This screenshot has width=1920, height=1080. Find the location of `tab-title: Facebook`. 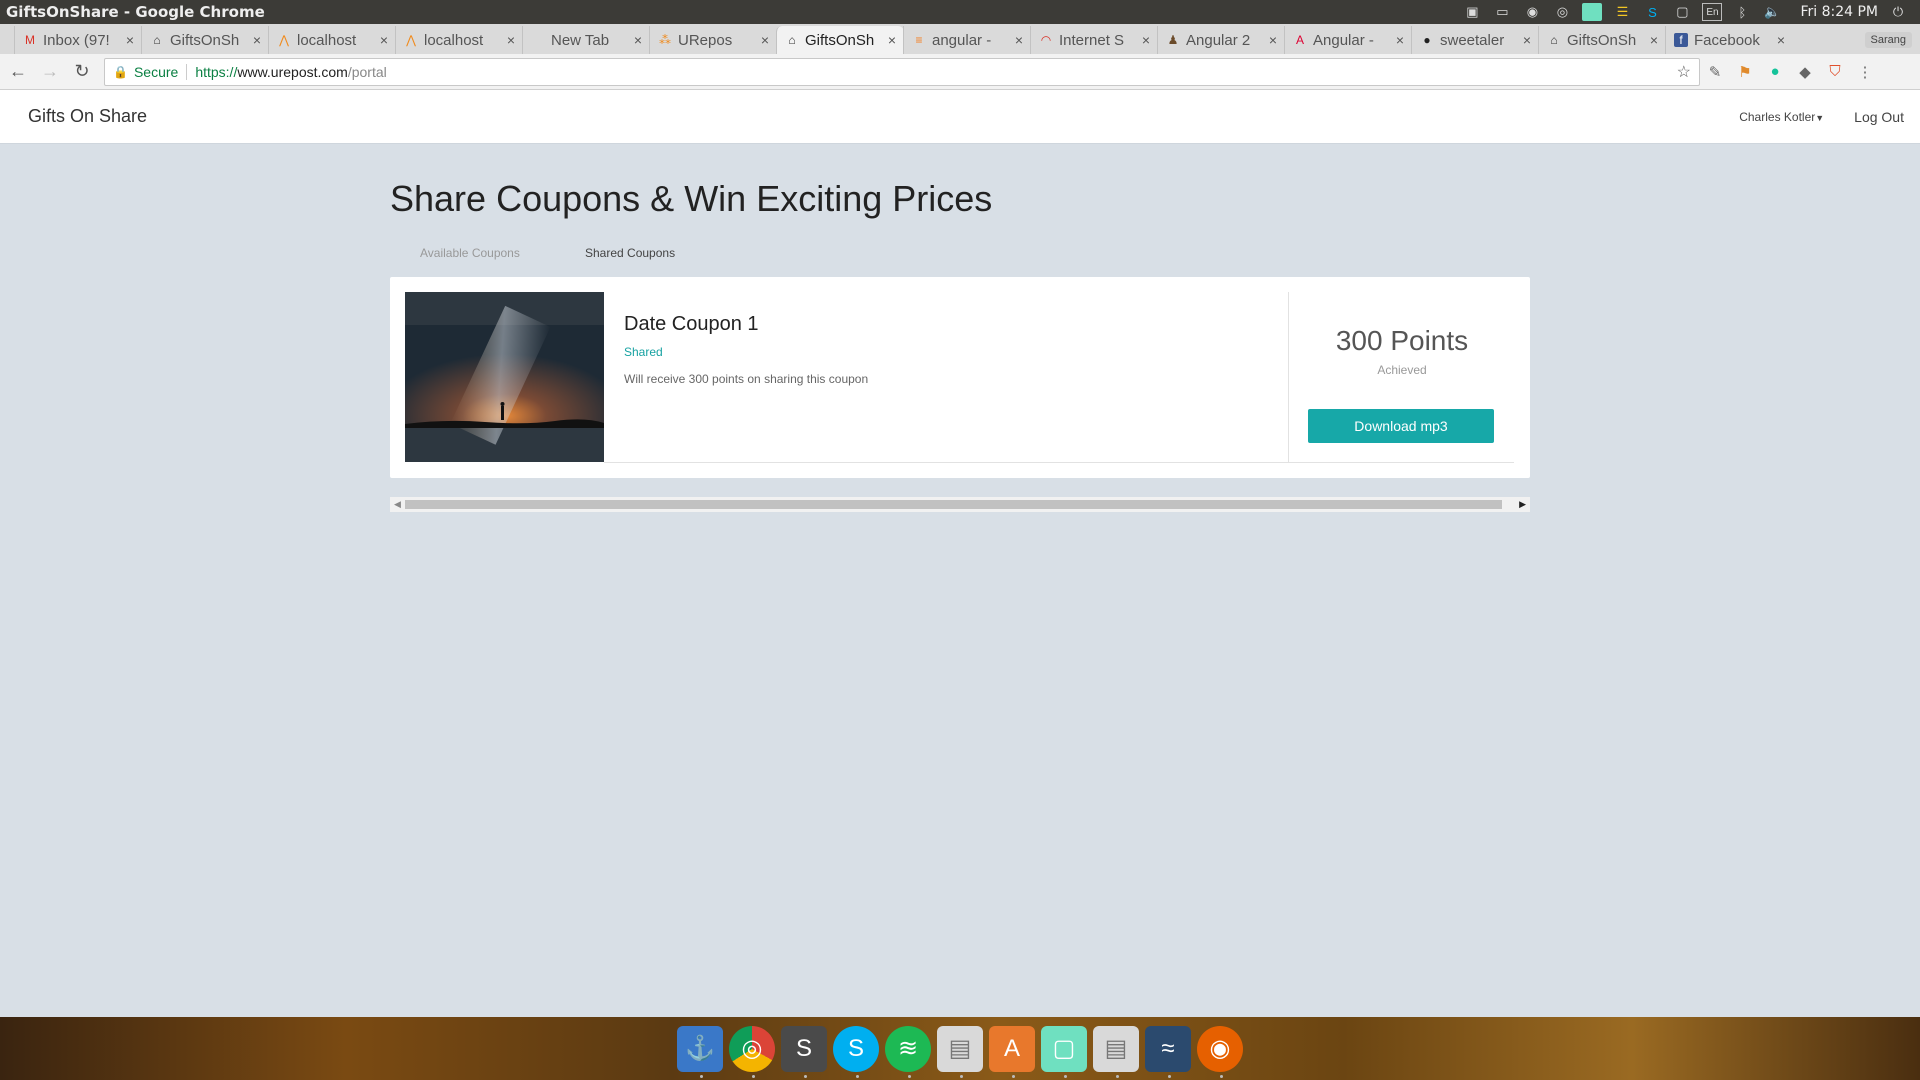

tab-title: Facebook is located at coordinates (1727, 40).